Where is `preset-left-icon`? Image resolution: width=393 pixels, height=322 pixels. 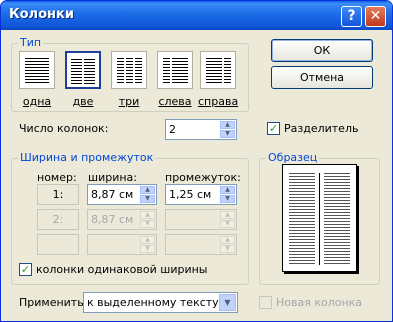
preset-left-icon is located at coordinates (175, 70).